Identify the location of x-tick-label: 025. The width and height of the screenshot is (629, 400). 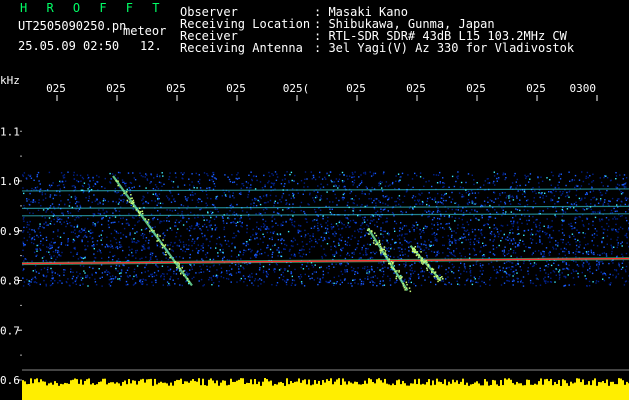
(356, 88).